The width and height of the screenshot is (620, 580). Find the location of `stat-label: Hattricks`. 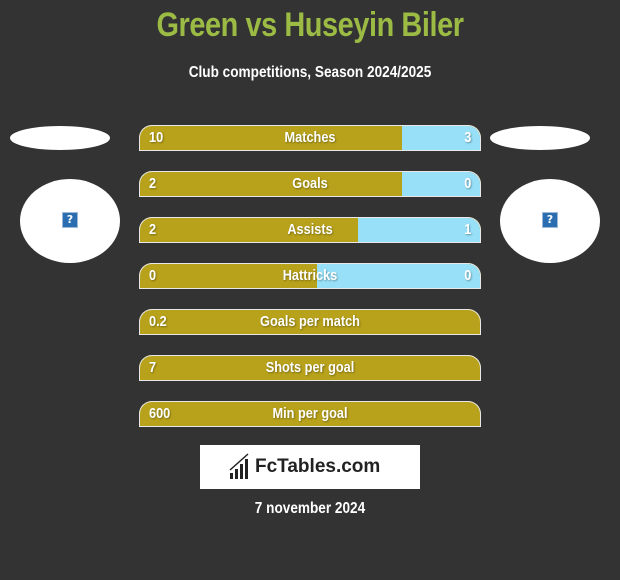

stat-label: Hattricks is located at coordinates (310, 275).